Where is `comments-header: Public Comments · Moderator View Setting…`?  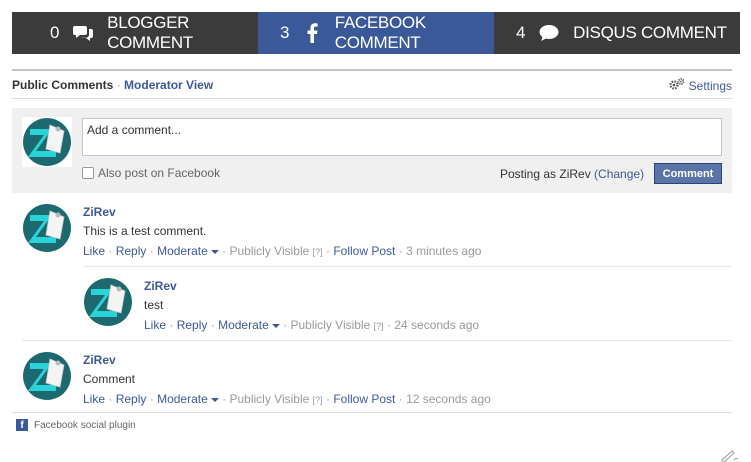 comments-header: Public Comments · Moderator View Setting… is located at coordinates (372, 87).